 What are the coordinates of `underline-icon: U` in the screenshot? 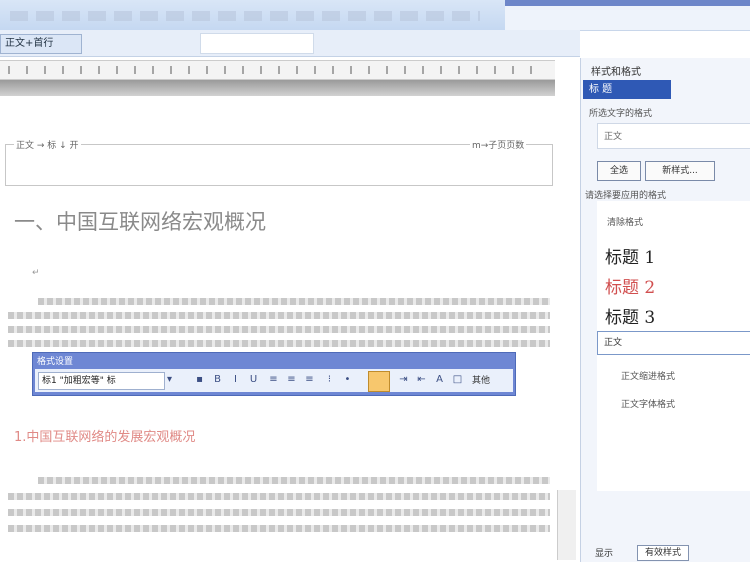 It's located at (253, 379).